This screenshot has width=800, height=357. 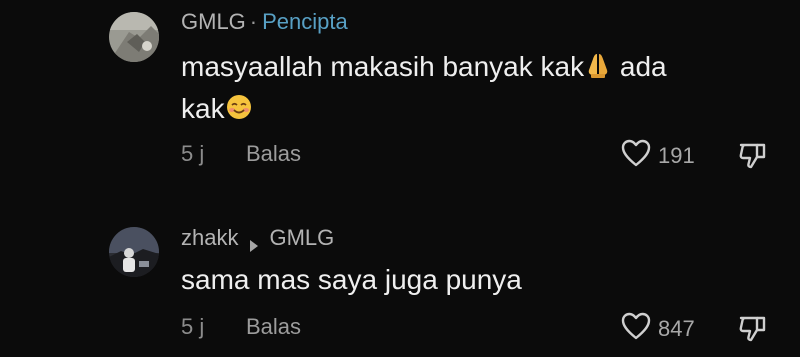 What do you see at coordinates (351, 279) in the screenshot?
I see `comment-text: sama mas saya juga punya` at bounding box center [351, 279].